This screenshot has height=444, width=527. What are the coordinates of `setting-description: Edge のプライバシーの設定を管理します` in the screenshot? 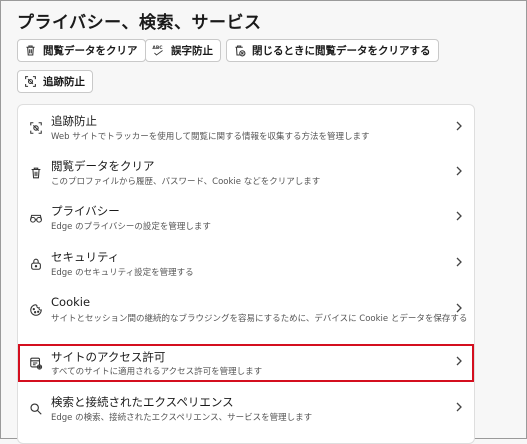 It's located at (131, 227).